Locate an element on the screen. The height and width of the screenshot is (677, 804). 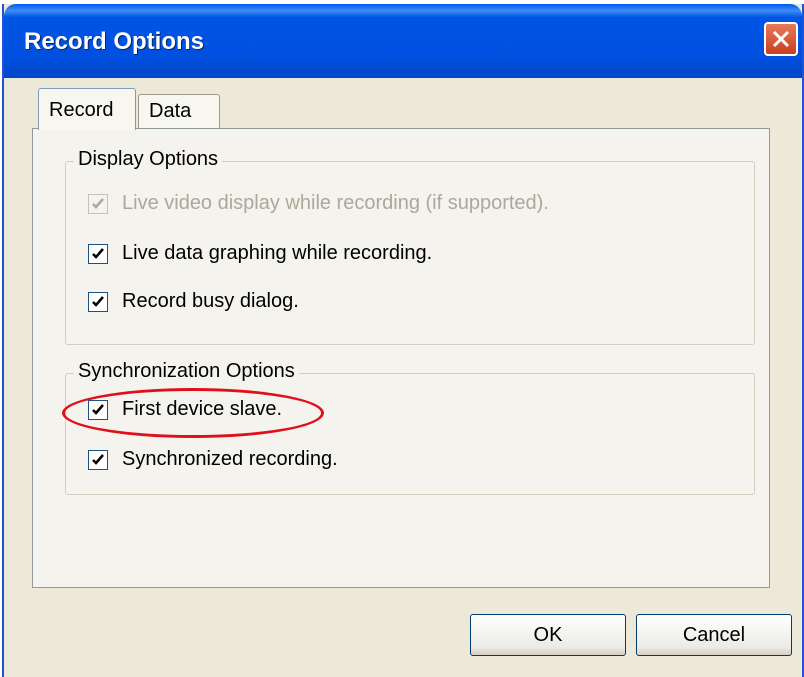
close-icon is located at coordinates (781, 39).